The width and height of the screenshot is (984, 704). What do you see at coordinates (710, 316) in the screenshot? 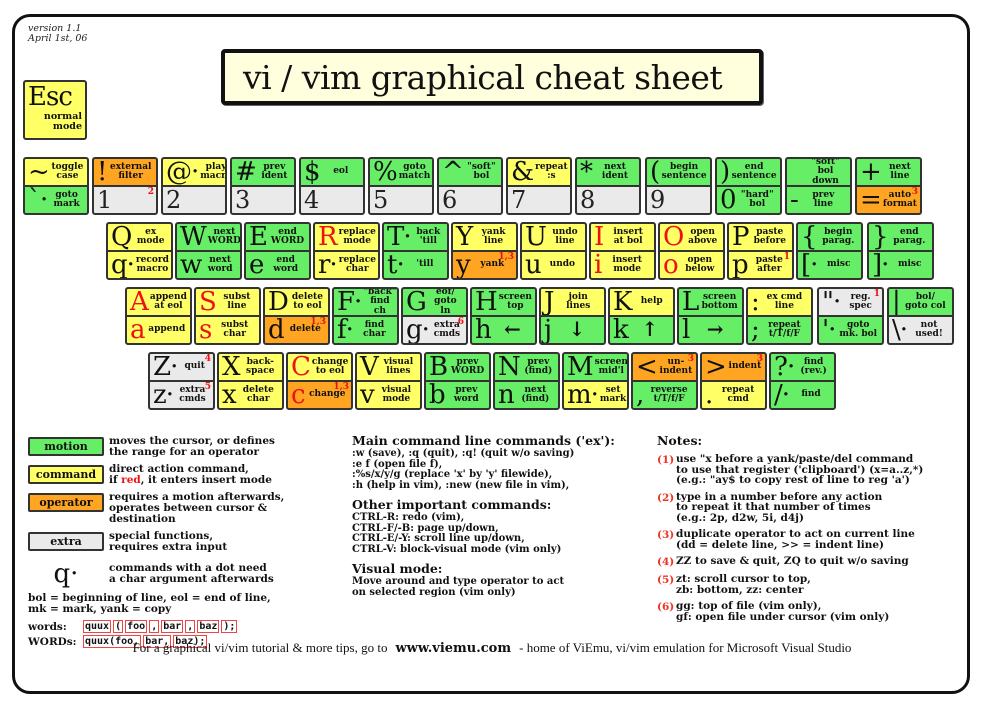
I see `key-l: Lscreen bottom l →` at bounding box center [710, 316].